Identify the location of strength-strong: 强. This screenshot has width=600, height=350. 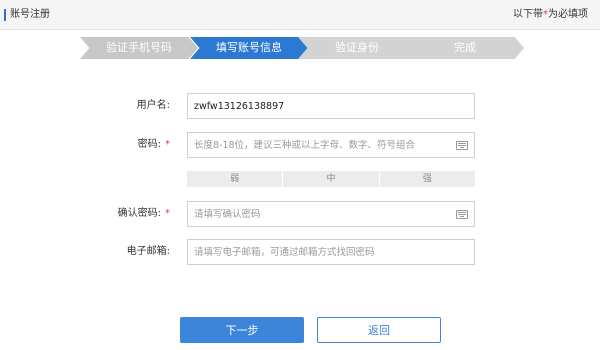
(427, 179).